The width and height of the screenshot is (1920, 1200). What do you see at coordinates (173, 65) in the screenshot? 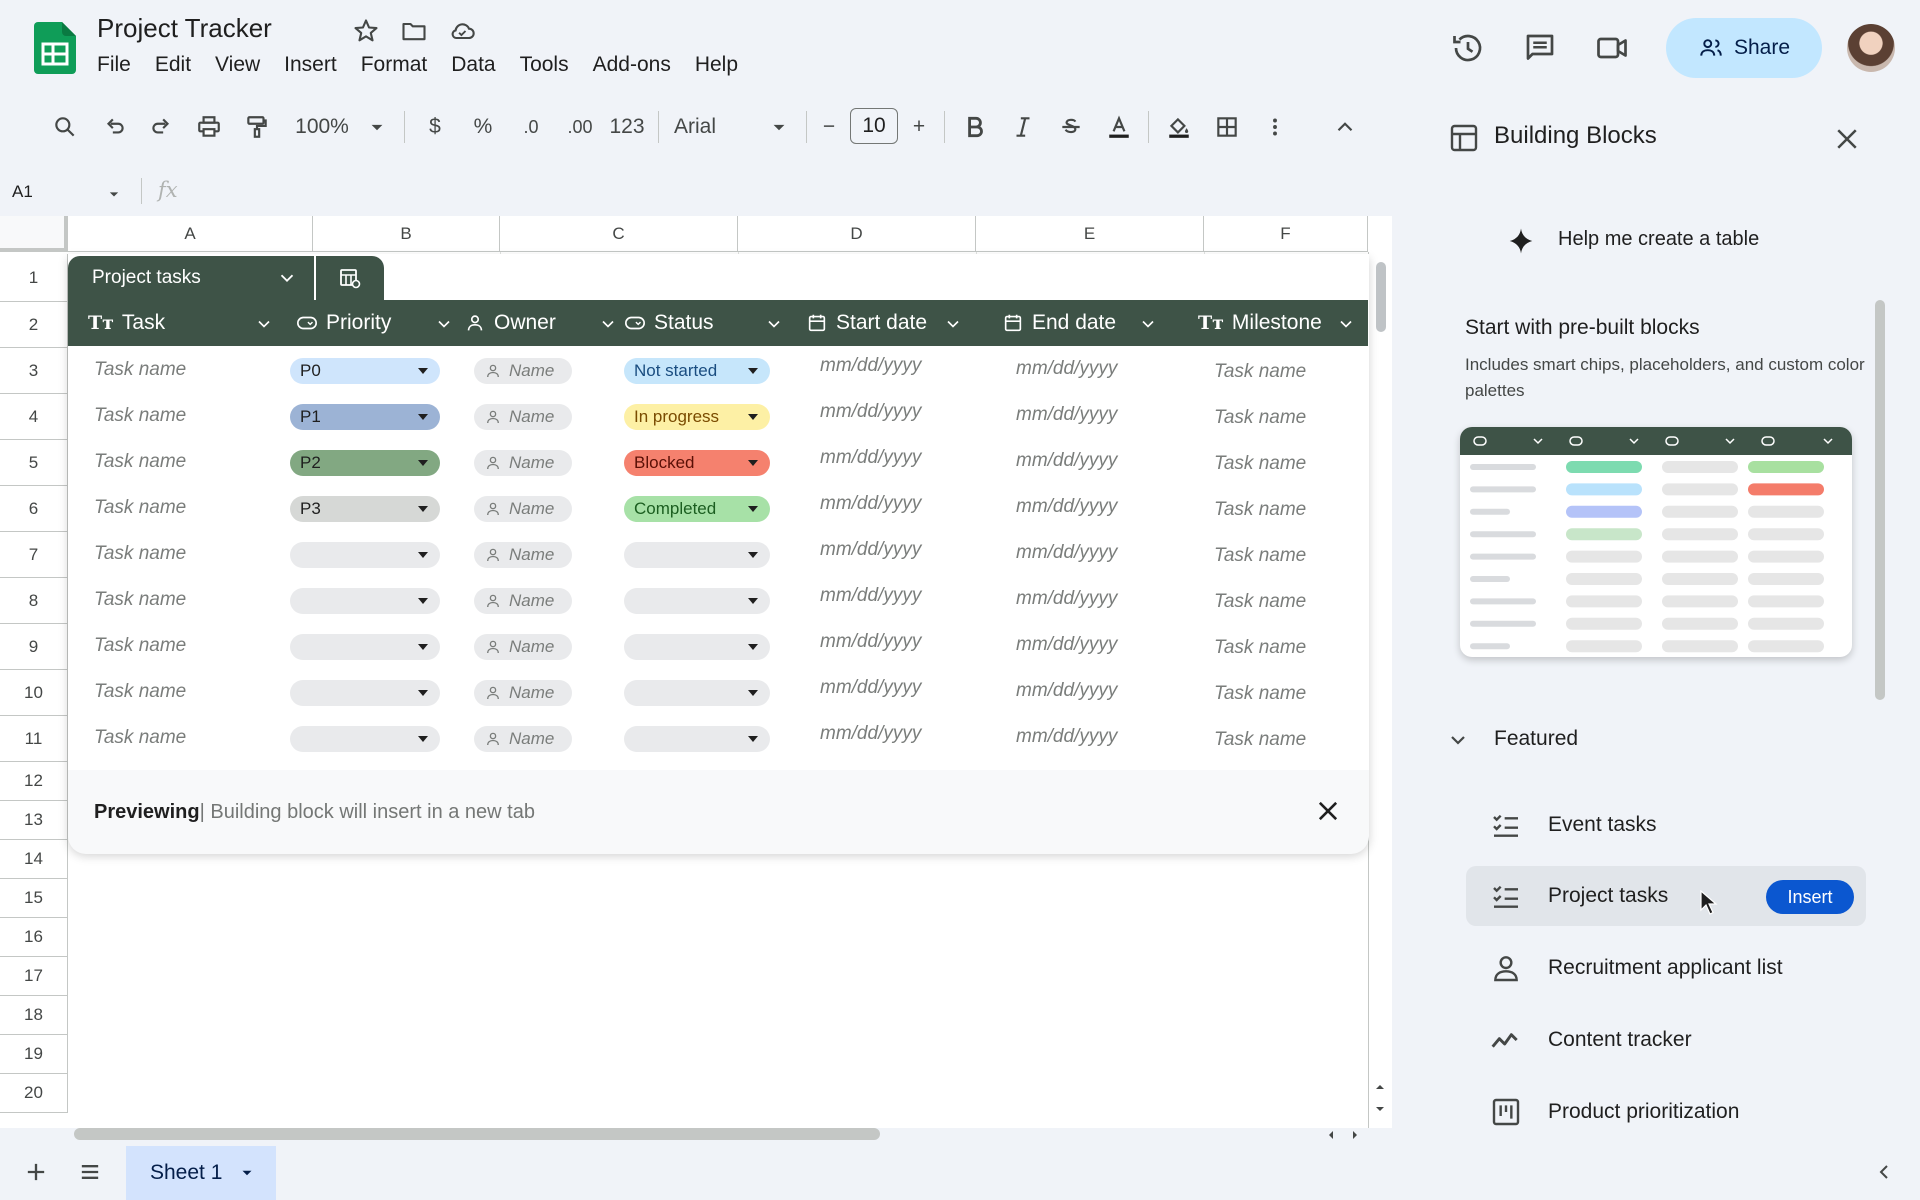
I see `menu-edit: Edit` at bounding box center [173, 65].